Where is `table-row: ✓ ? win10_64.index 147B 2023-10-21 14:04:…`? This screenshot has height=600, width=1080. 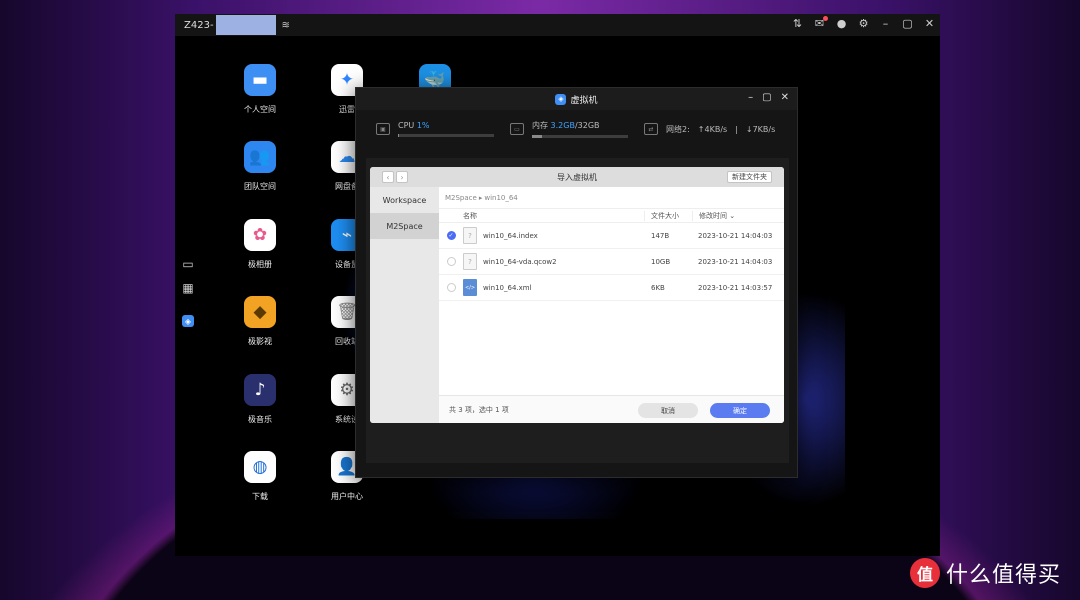 table-row: ✓ ? win10_64.index 147B 2023-10-21 14:04:… is located at coordinates (611, 236).